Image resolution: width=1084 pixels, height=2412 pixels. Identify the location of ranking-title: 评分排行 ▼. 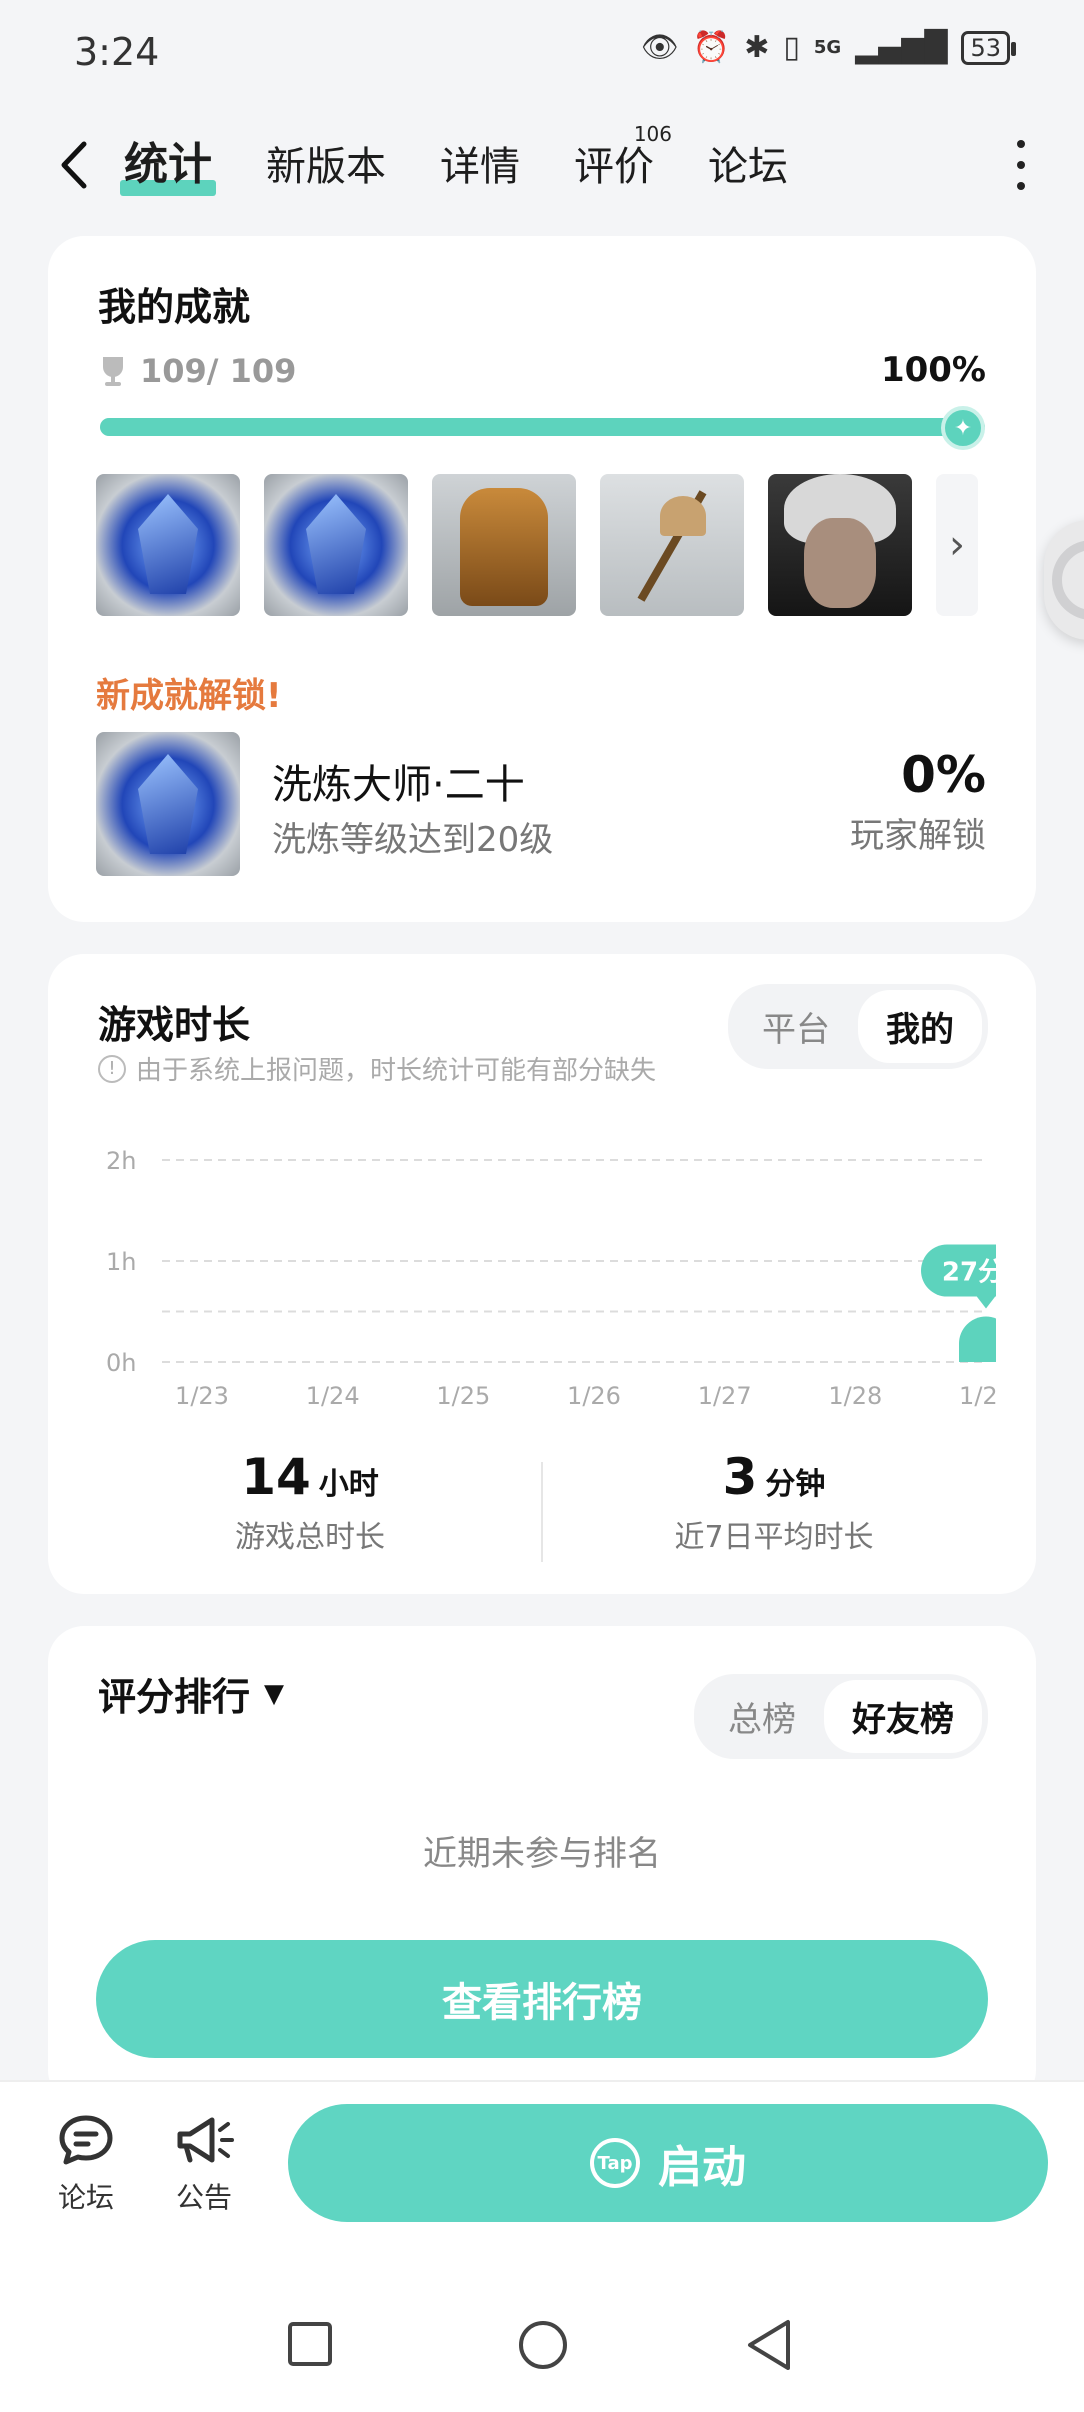
(191, 1693).